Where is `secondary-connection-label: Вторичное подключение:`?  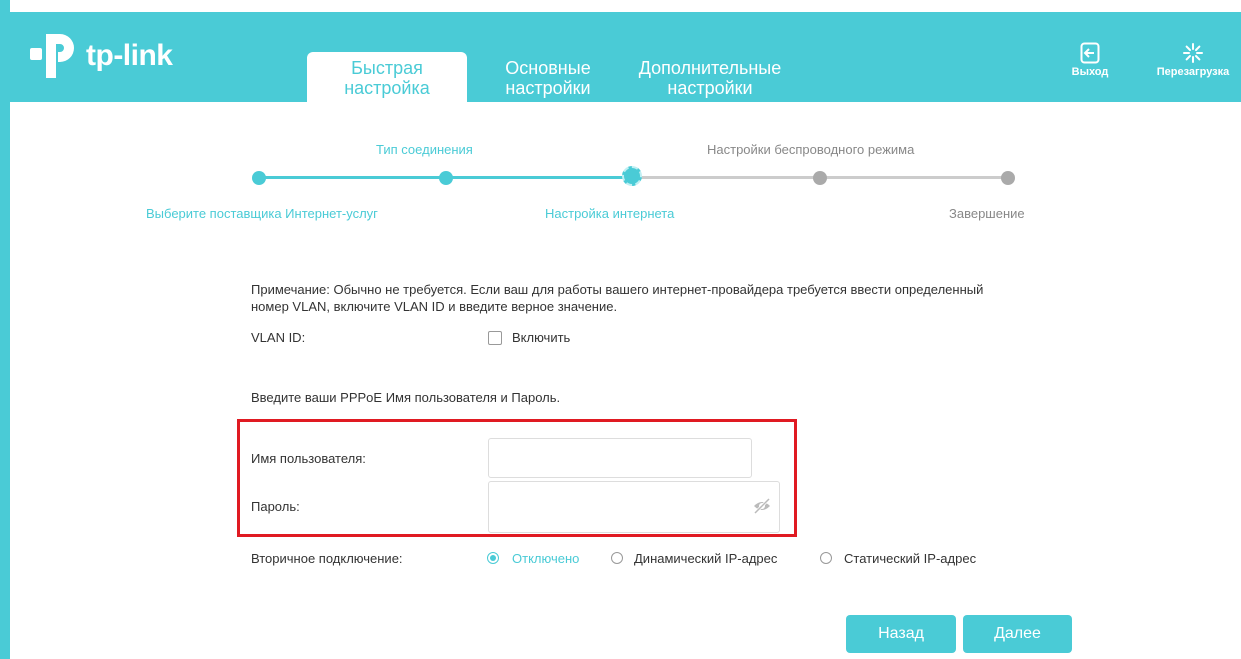
secondary-connection-label: Вторичное подключение: is located at coordinates (327, 558).